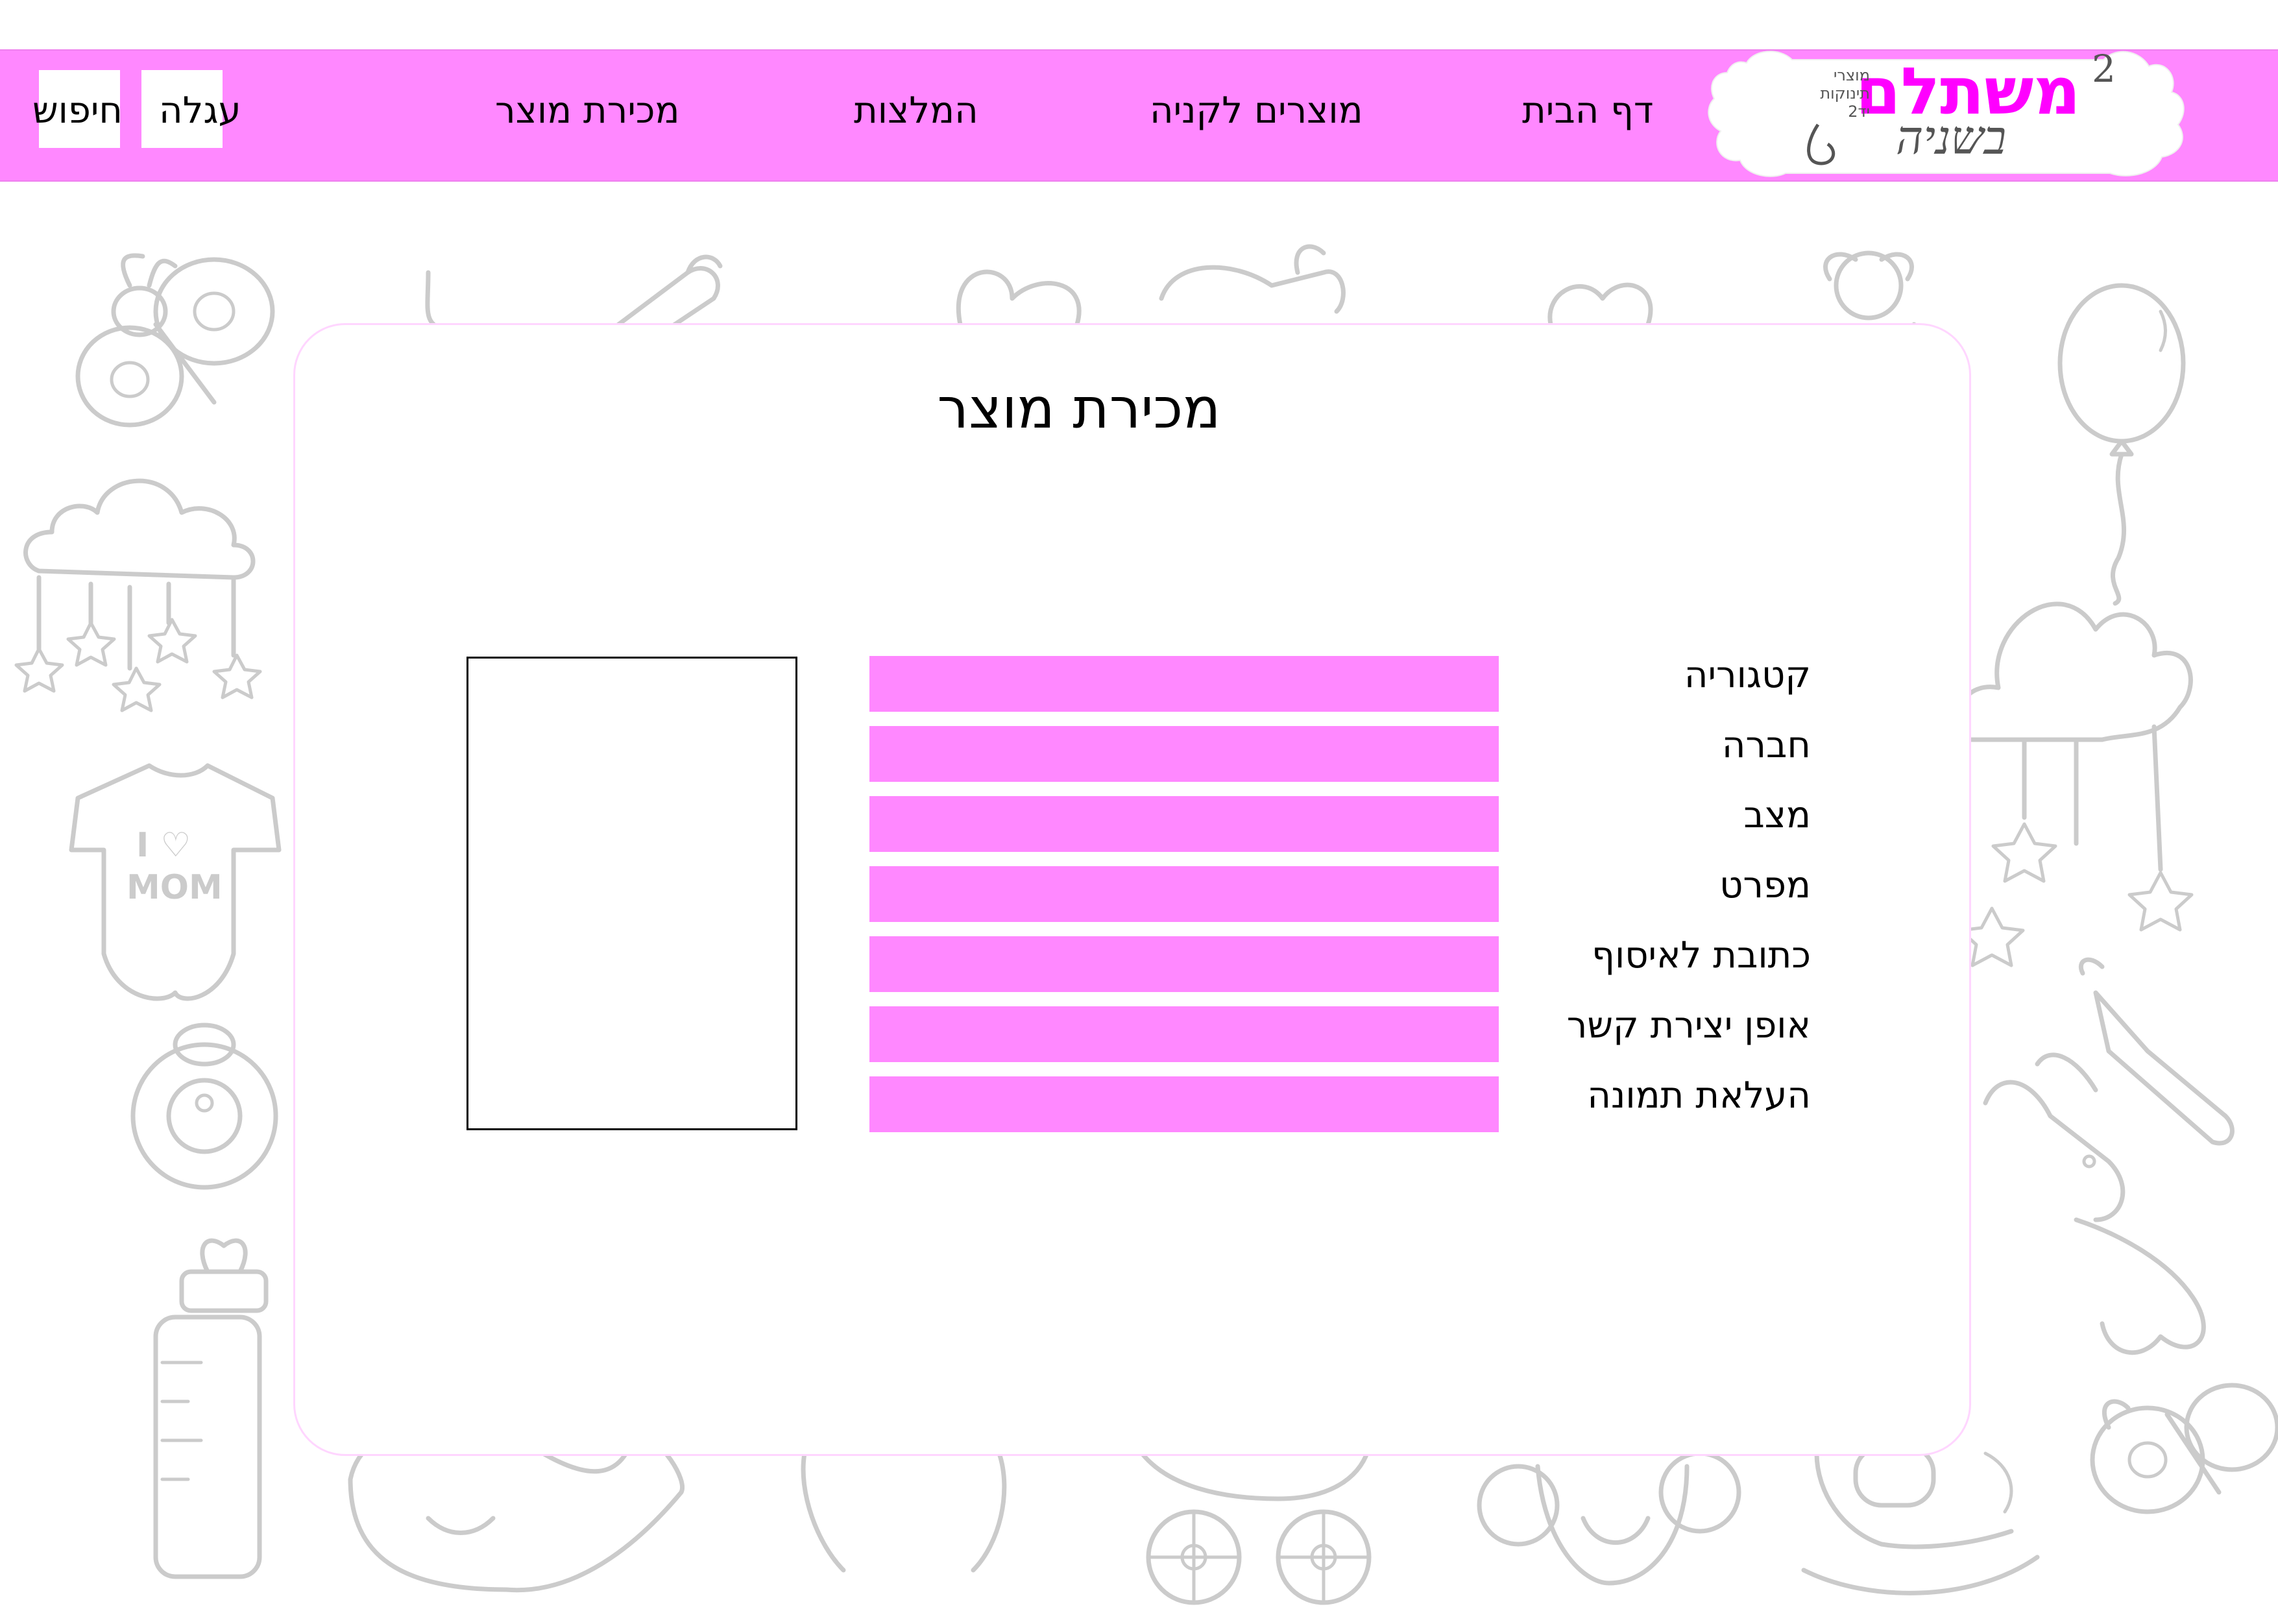  Describe the element at coordinates (211, 1408) in the screenshot. I see `baby-bottle-doodle-icon` at that location.